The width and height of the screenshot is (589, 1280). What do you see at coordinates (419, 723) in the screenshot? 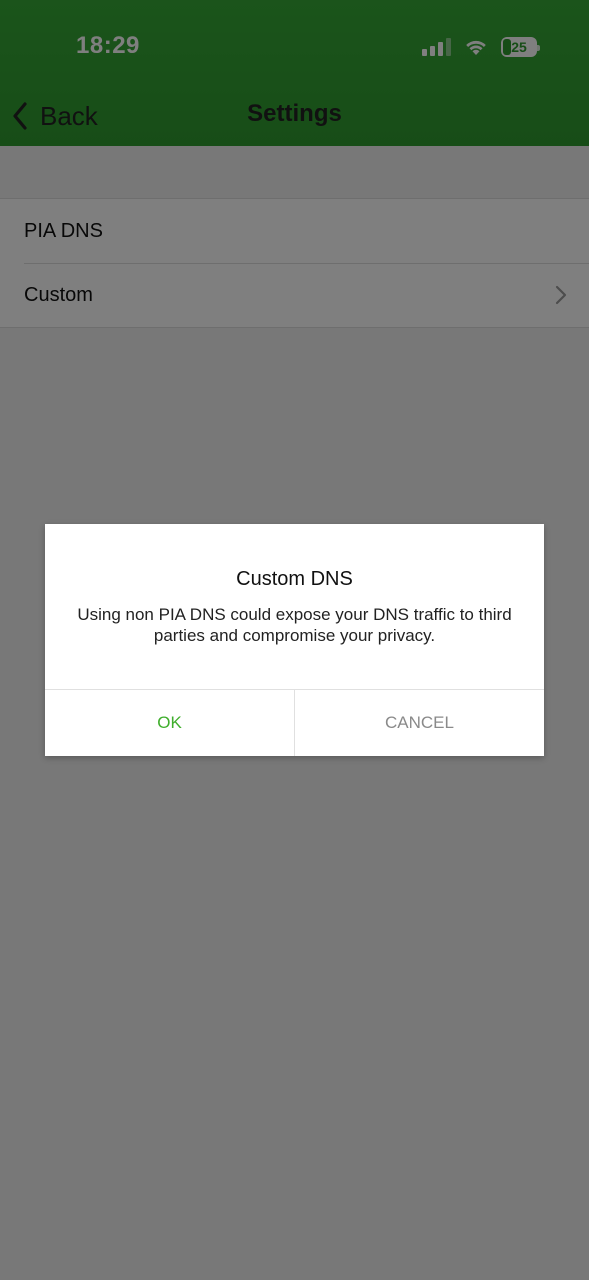
I see `cancel-button: CANCEL` at bounding box center [419, 723].